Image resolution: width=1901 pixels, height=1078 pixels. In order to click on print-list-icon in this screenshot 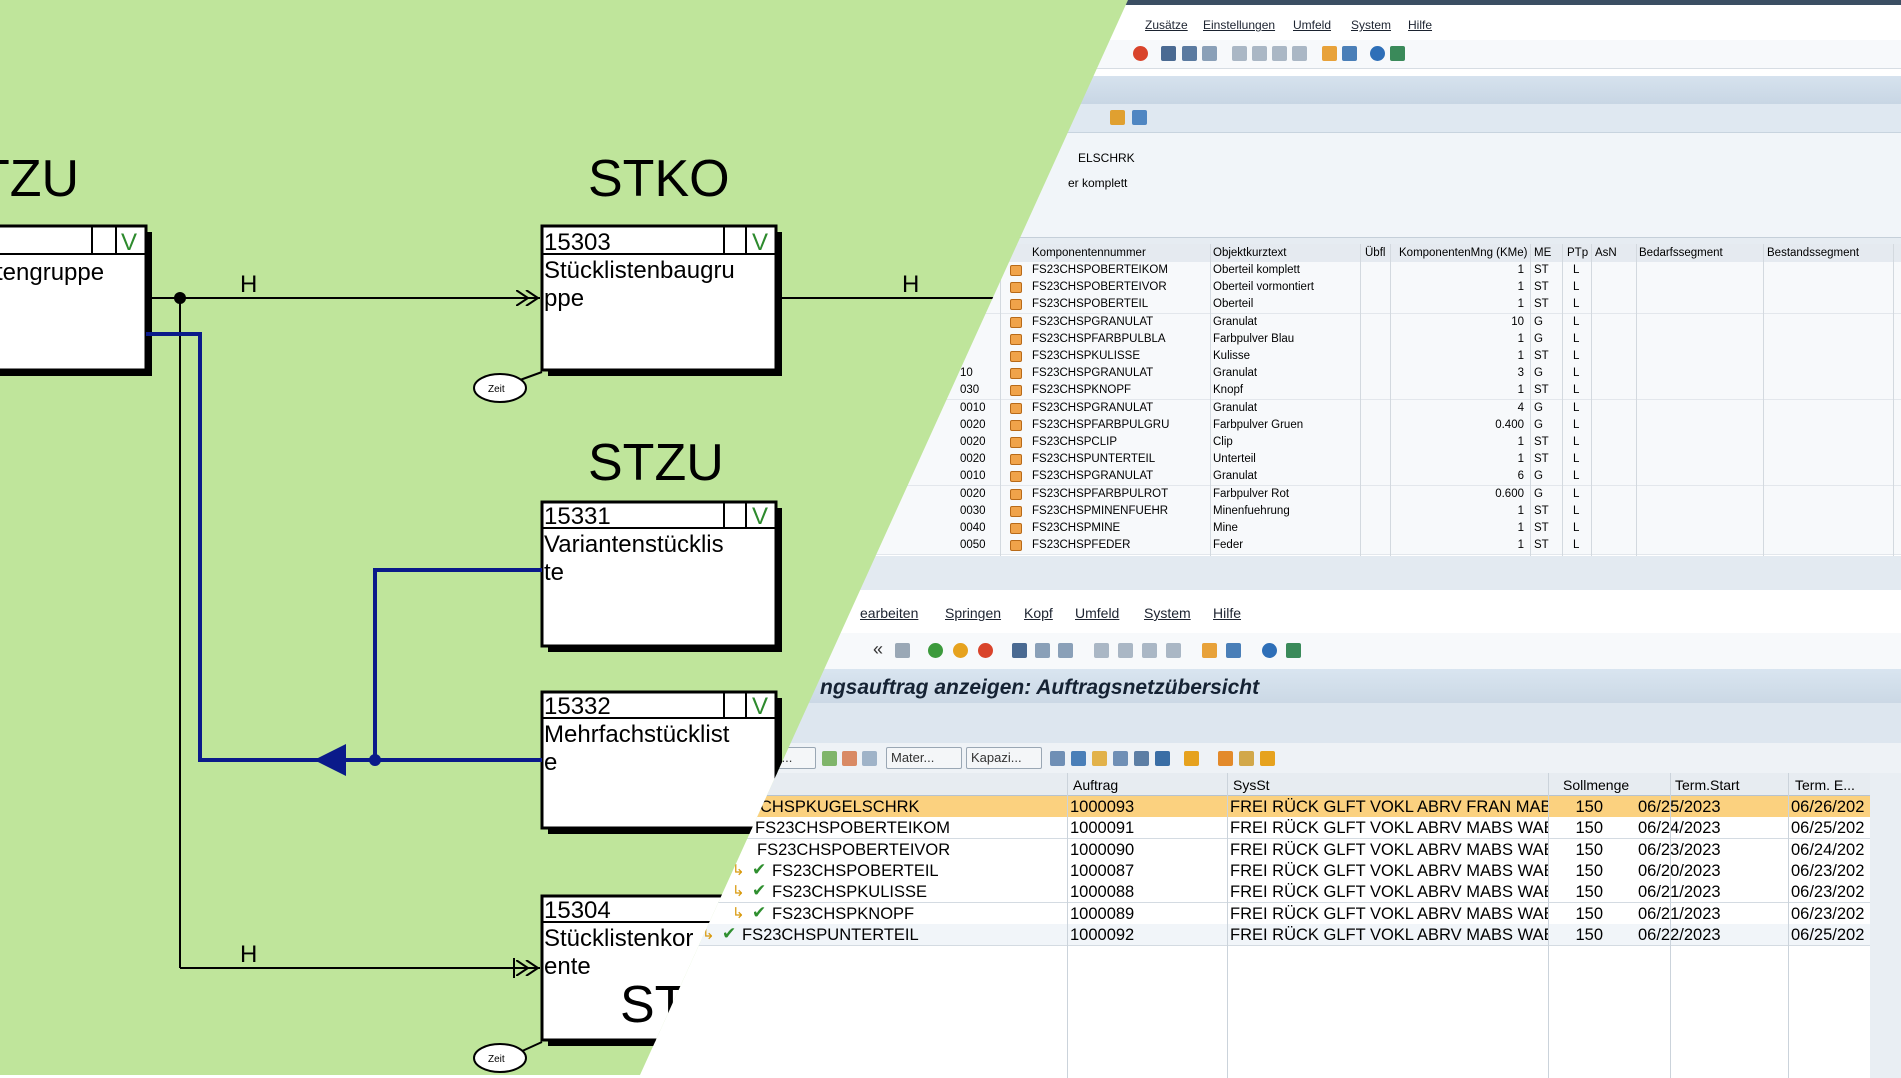, I will do `click(1078, 758)`.